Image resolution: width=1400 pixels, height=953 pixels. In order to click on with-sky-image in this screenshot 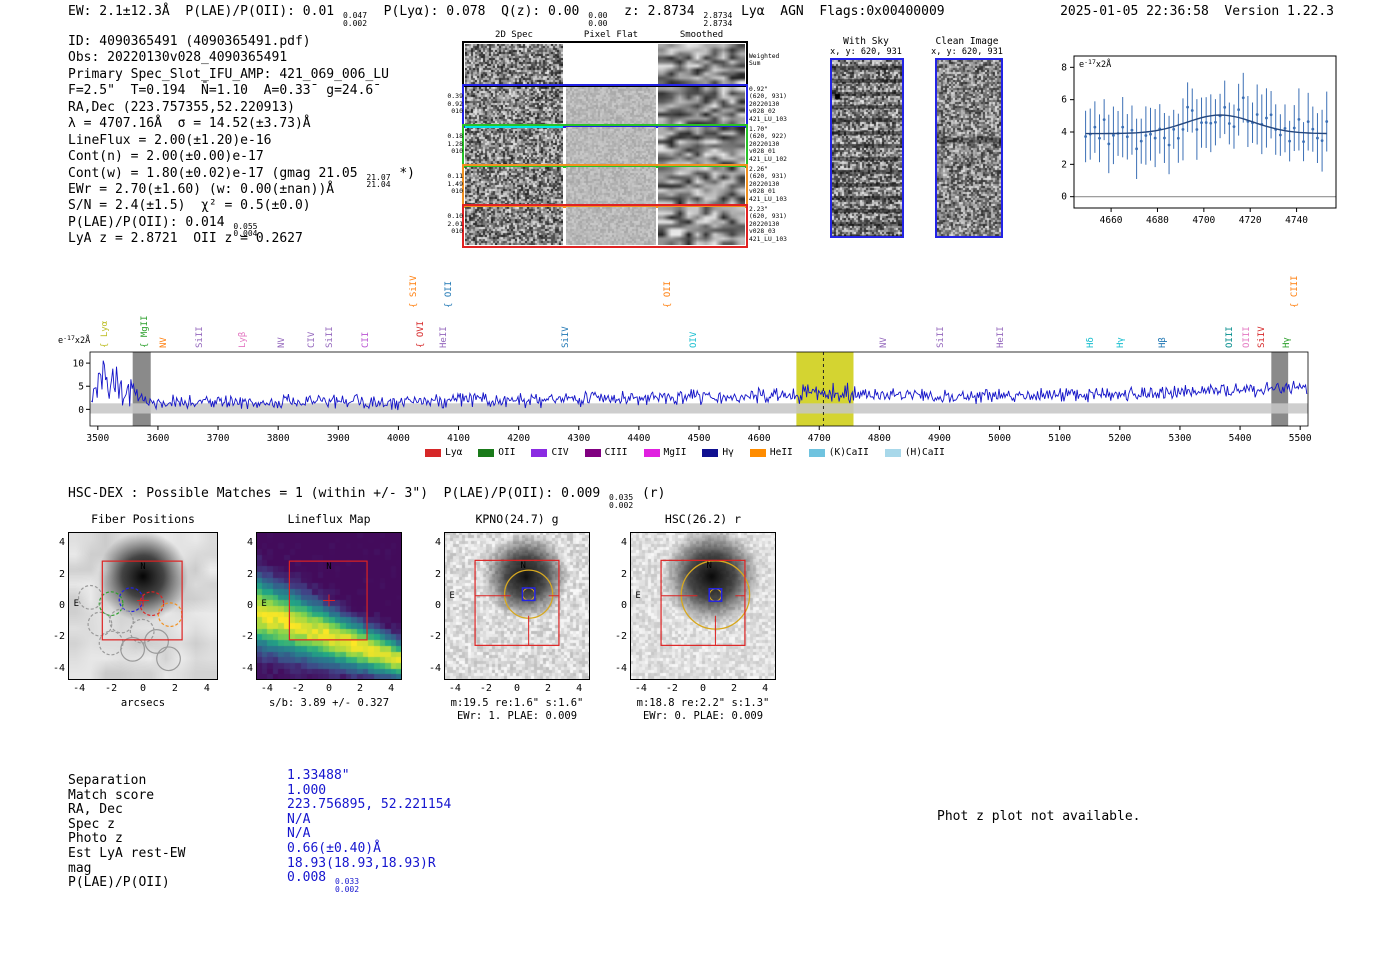, I will do `click(867, 148)`.